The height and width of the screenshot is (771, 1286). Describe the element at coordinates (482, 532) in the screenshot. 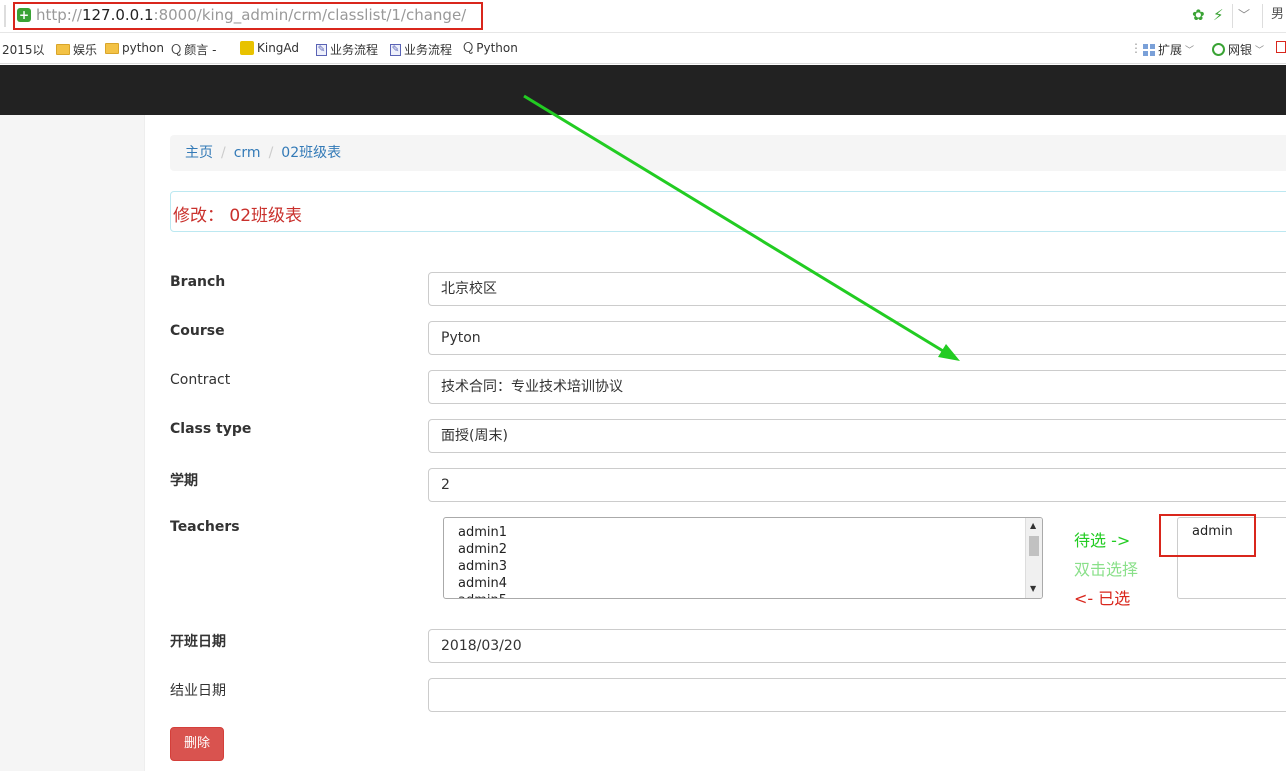

I see `list-item: admin1` at that location.